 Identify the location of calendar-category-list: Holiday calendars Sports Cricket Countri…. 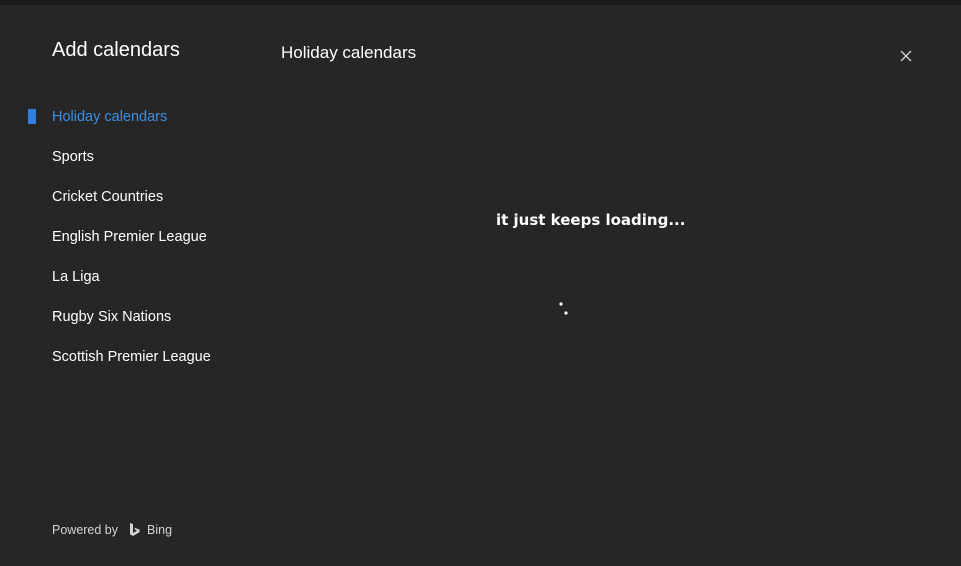
(130, 237).